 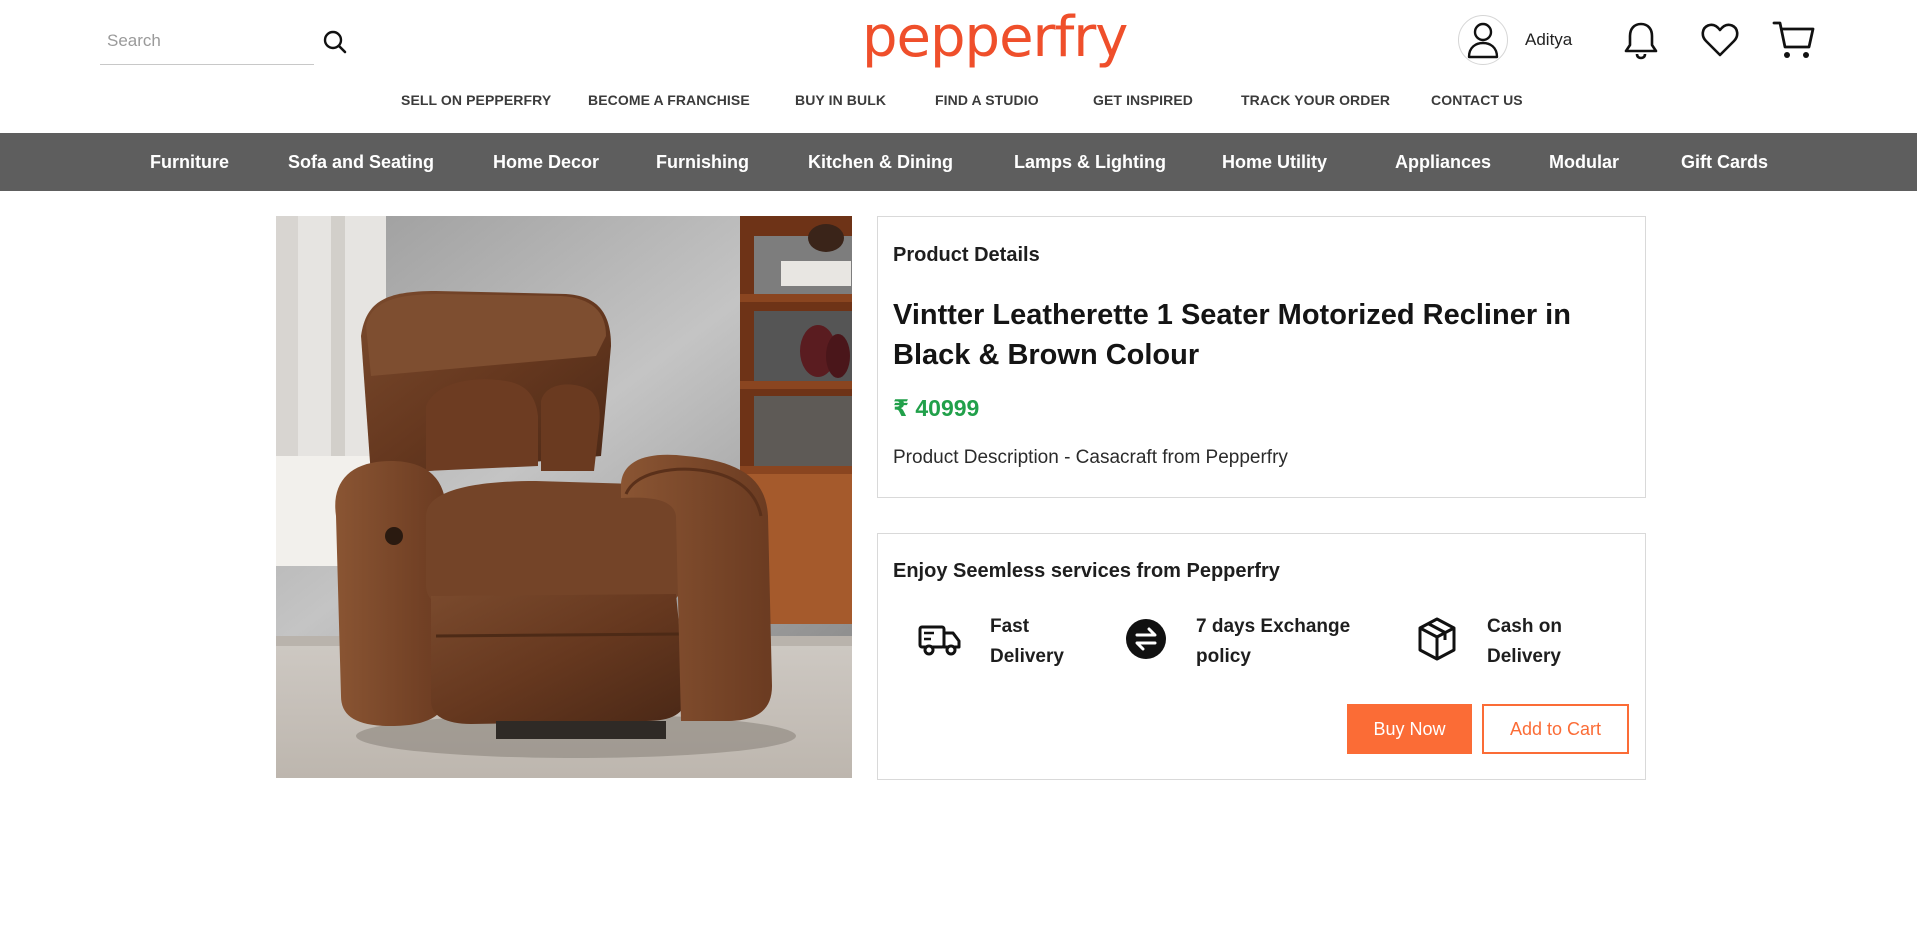 I want to click on search-box, so click(x=207, y=43).